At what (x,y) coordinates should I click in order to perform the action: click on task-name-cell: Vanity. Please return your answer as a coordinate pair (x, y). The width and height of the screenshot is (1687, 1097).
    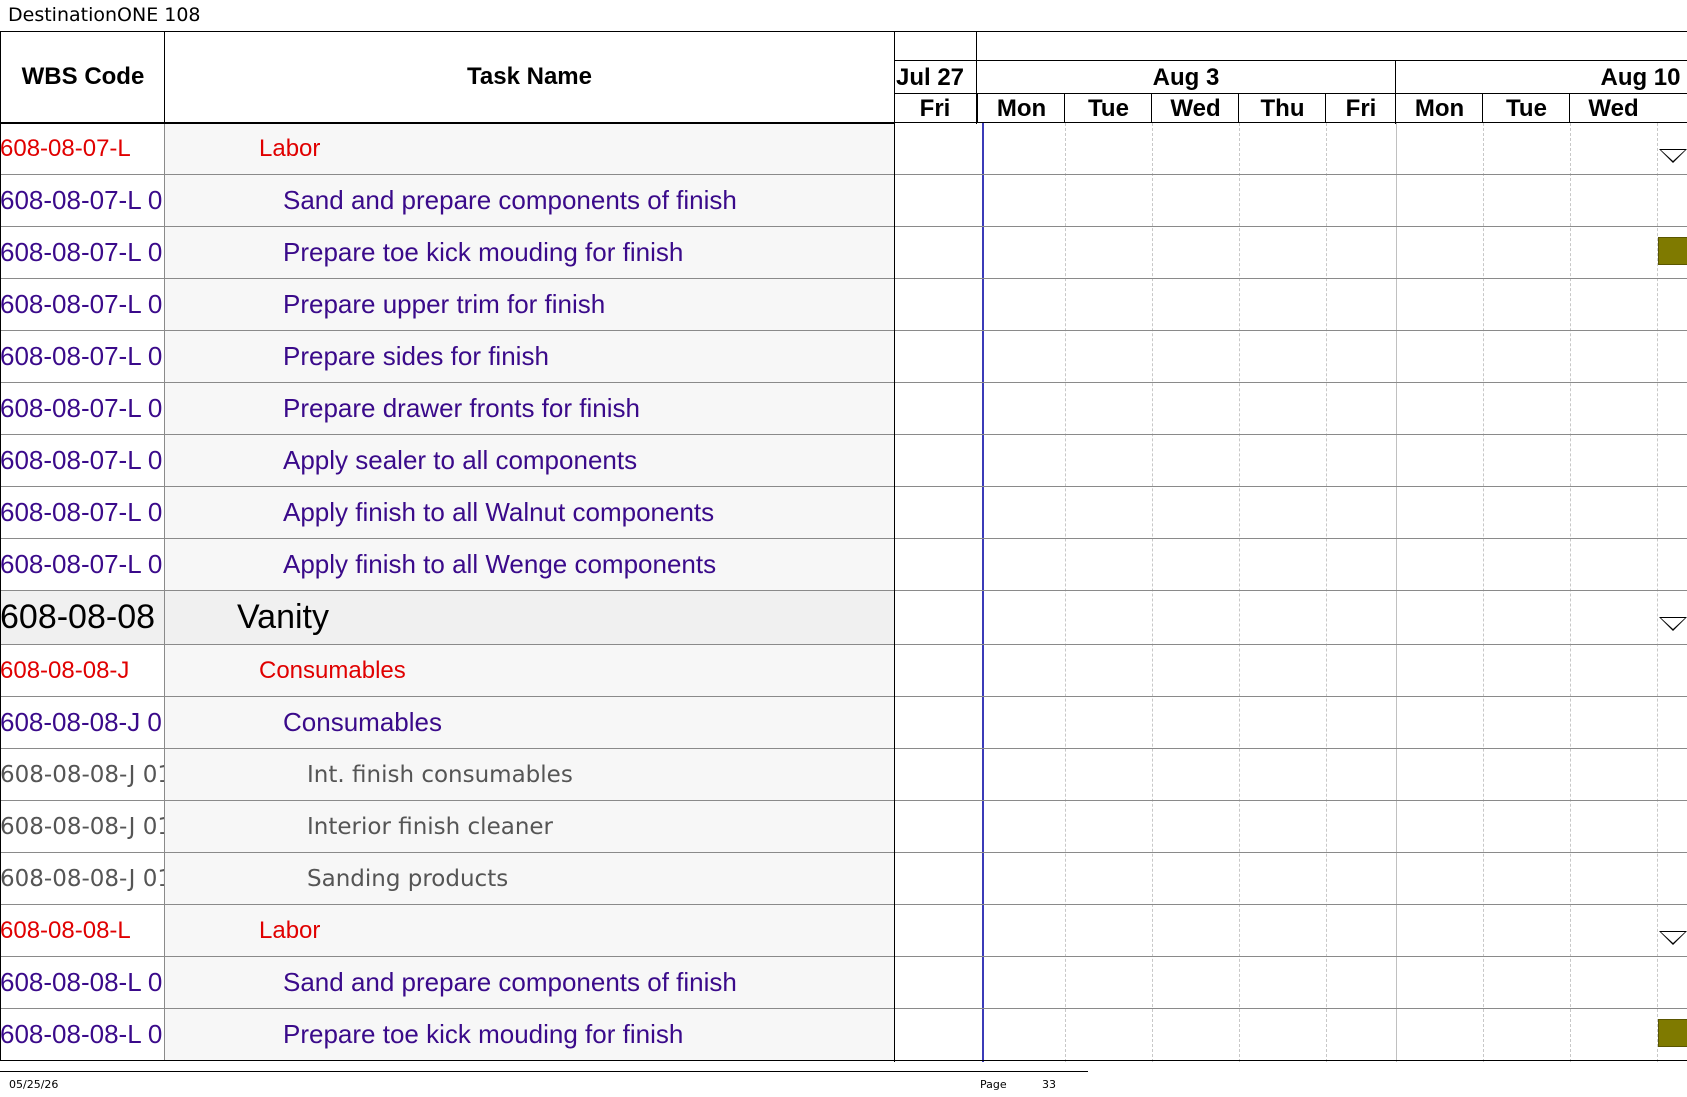
    Looking at the image, I should click on (529, 617).